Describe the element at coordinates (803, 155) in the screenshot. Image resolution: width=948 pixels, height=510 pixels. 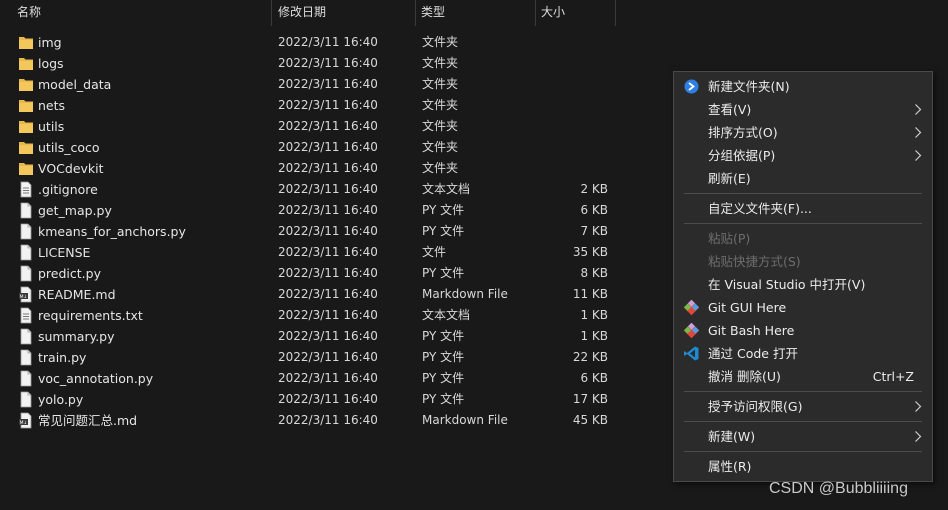
I see `menu-item: 分组依据(P)` at that location.